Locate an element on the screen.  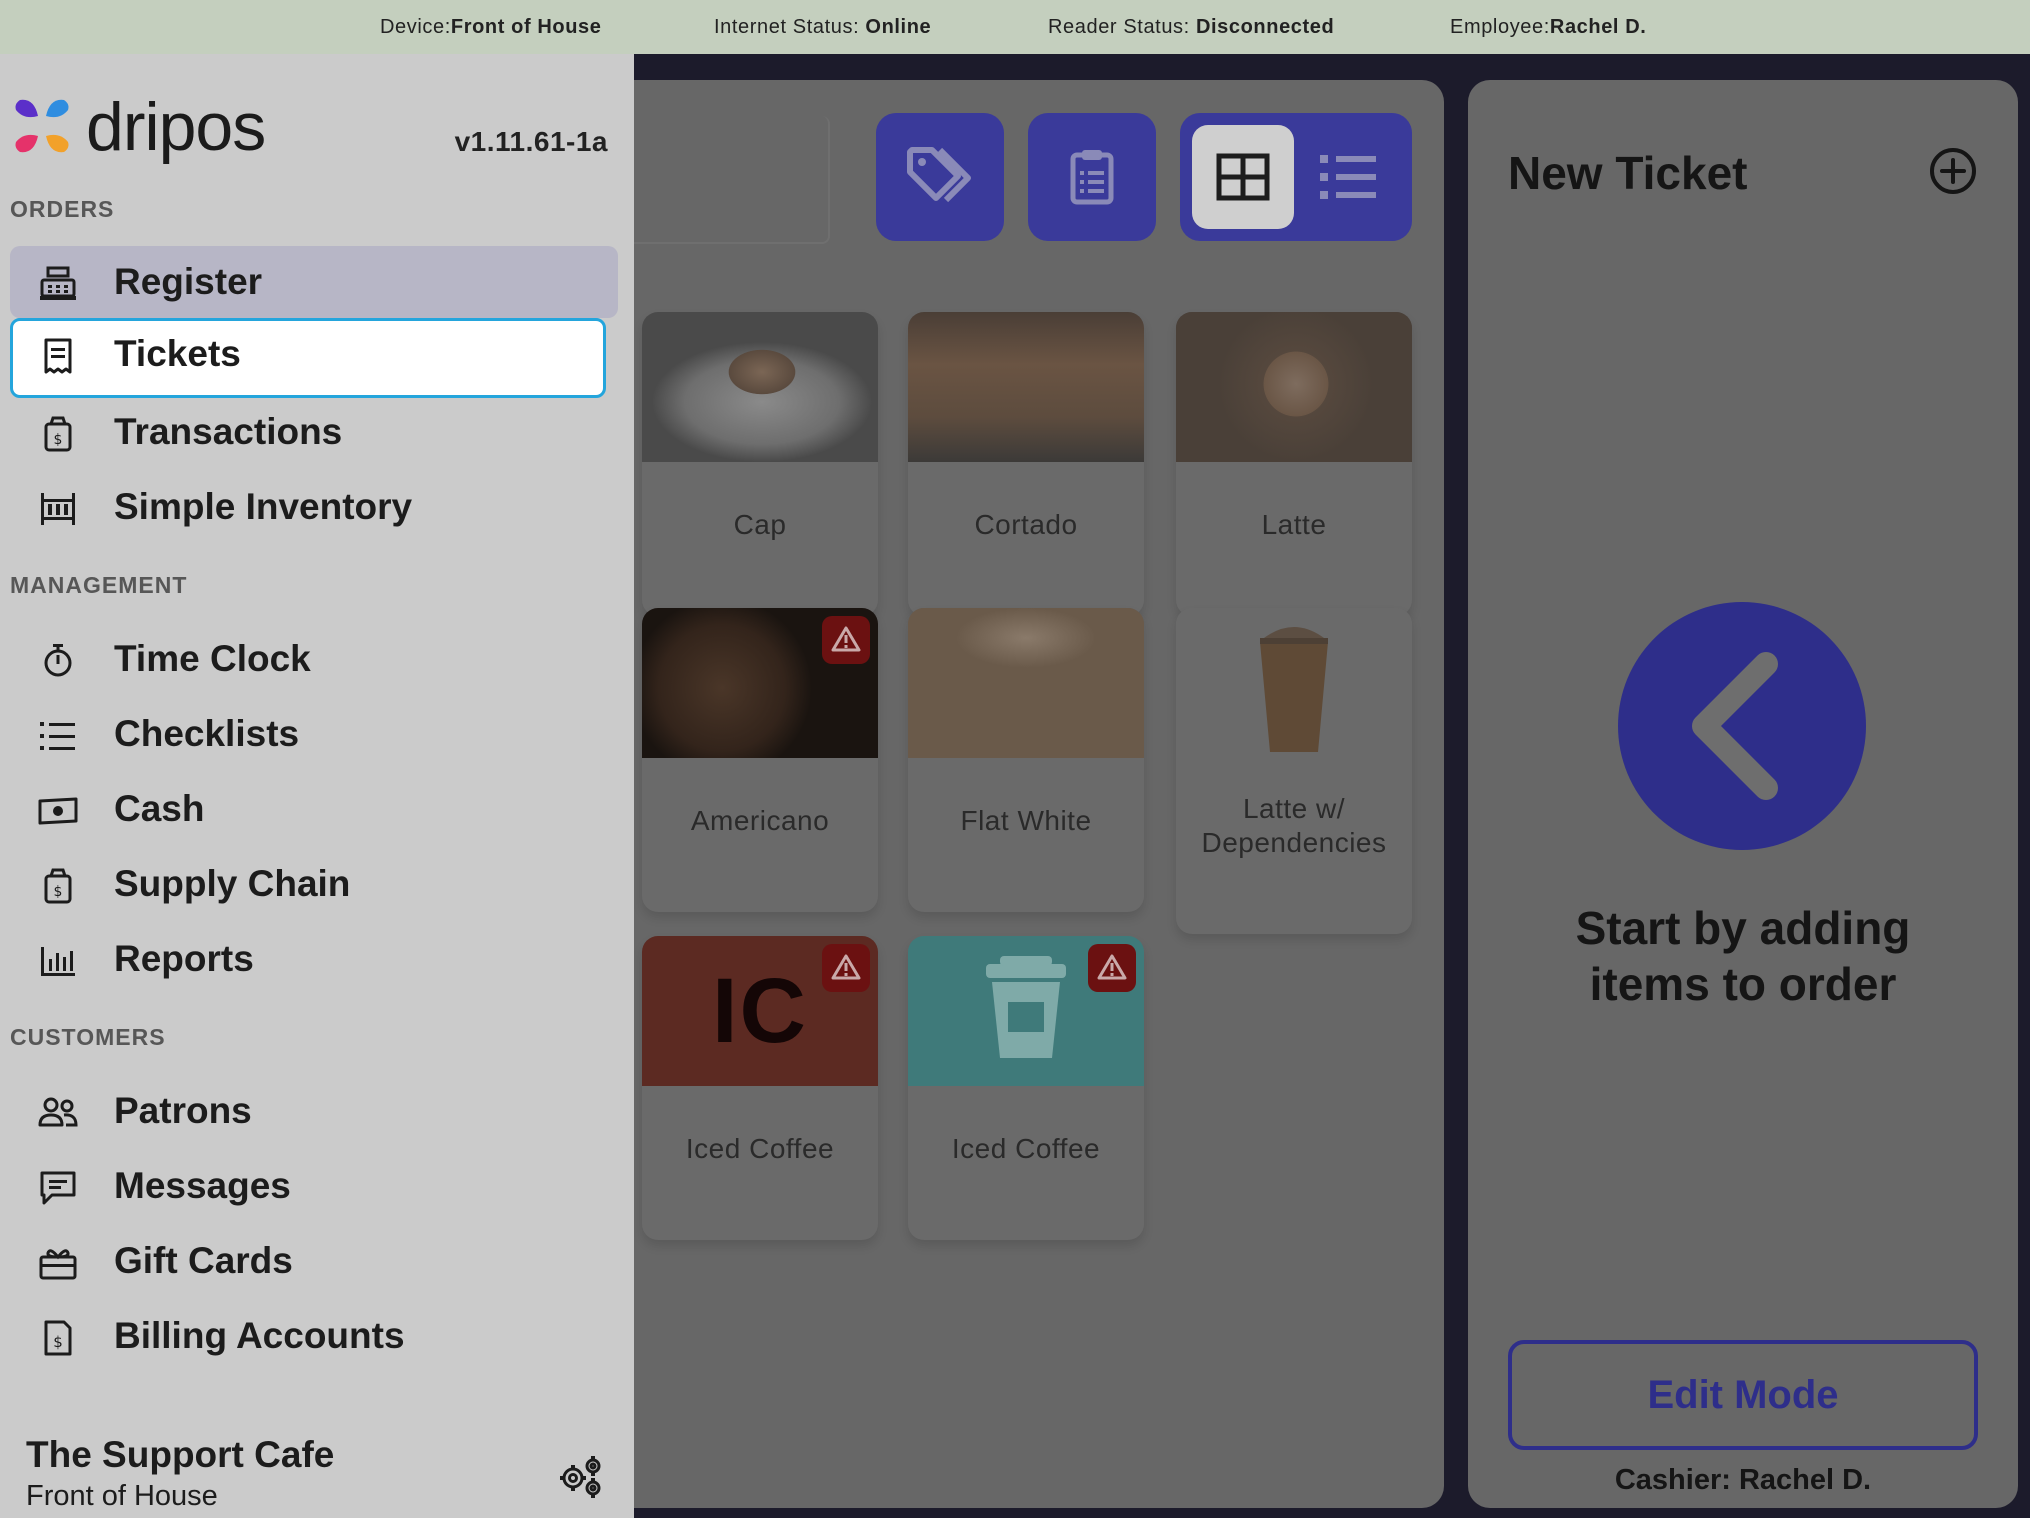
invoice-icon: $ is located at coordinates (58, 1338).